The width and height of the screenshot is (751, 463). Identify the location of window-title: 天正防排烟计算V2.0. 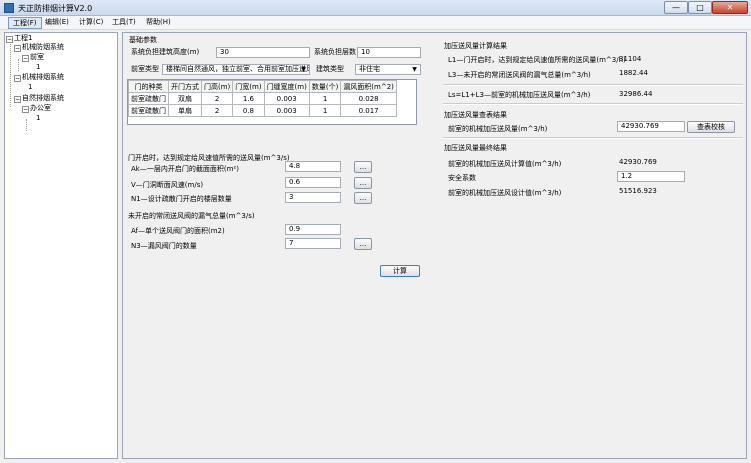
(55, 8).